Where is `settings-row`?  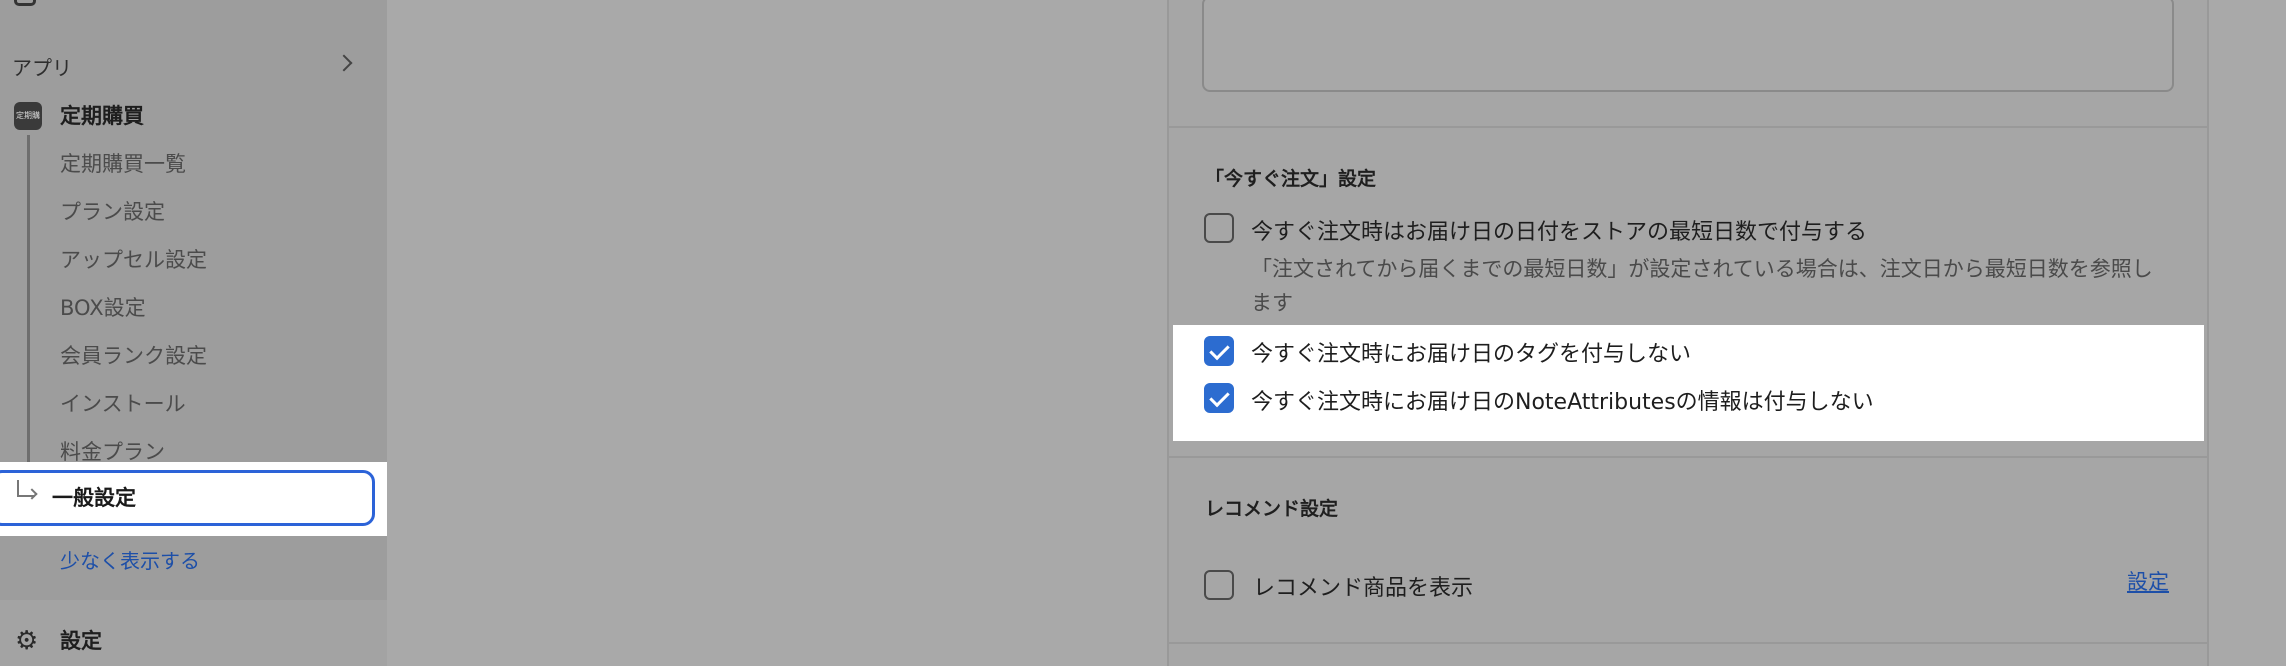 settings-row is located at coordinates (193, 633).